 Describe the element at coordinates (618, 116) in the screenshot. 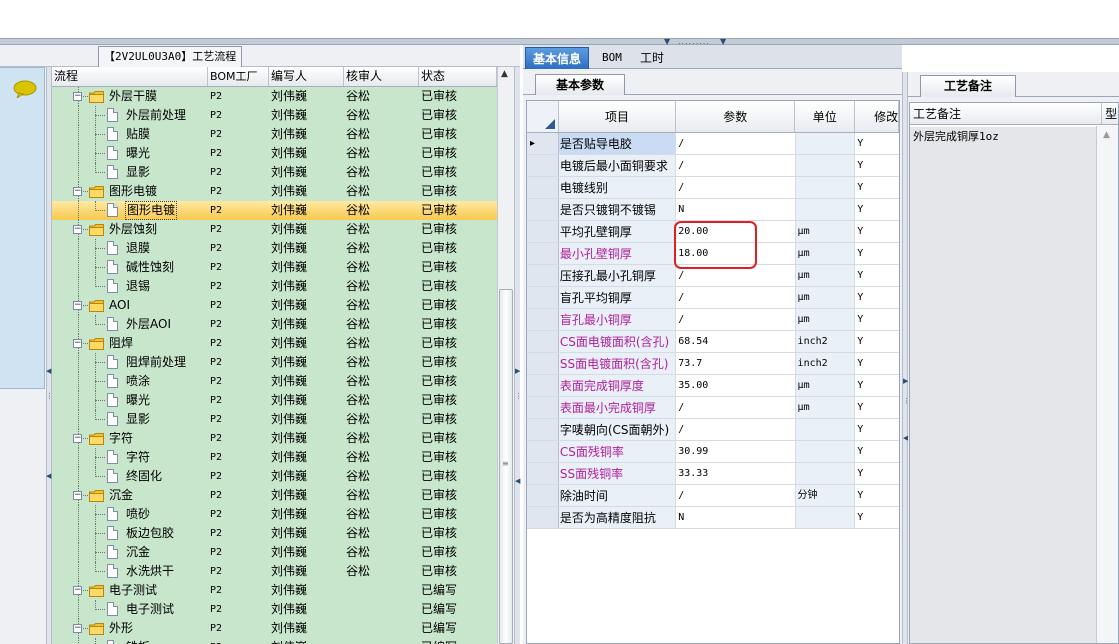

I see `column-header-item: 项目` at that location.